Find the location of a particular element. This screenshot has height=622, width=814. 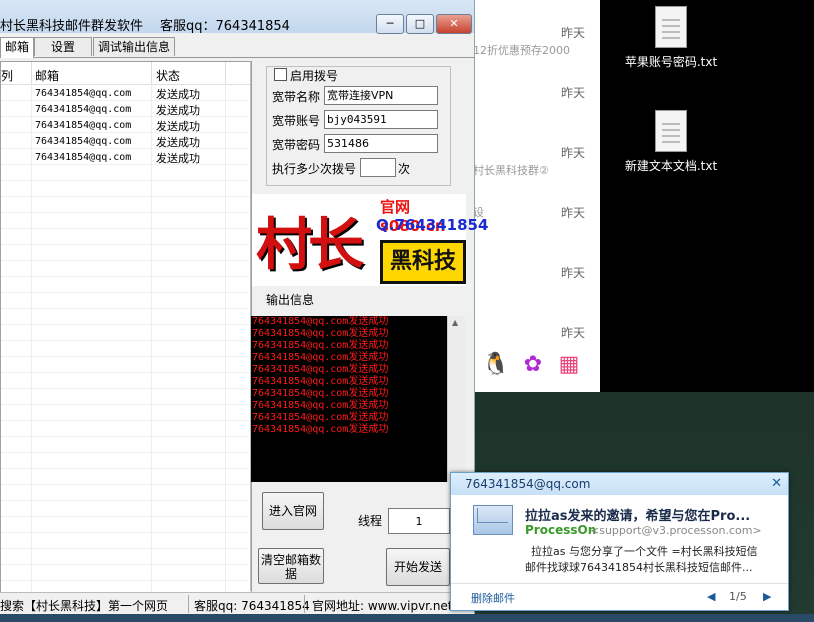

qq-toolbar: 🐧 ✿ ▦ is located at coordinates (537, 365).